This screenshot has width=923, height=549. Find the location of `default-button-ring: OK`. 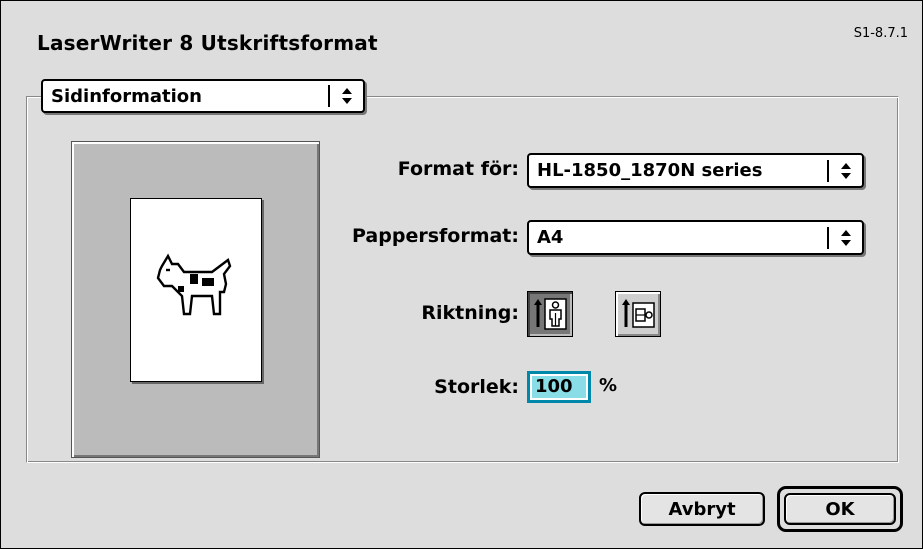

default-button-ring: OK is located at coordinates (840, 509).